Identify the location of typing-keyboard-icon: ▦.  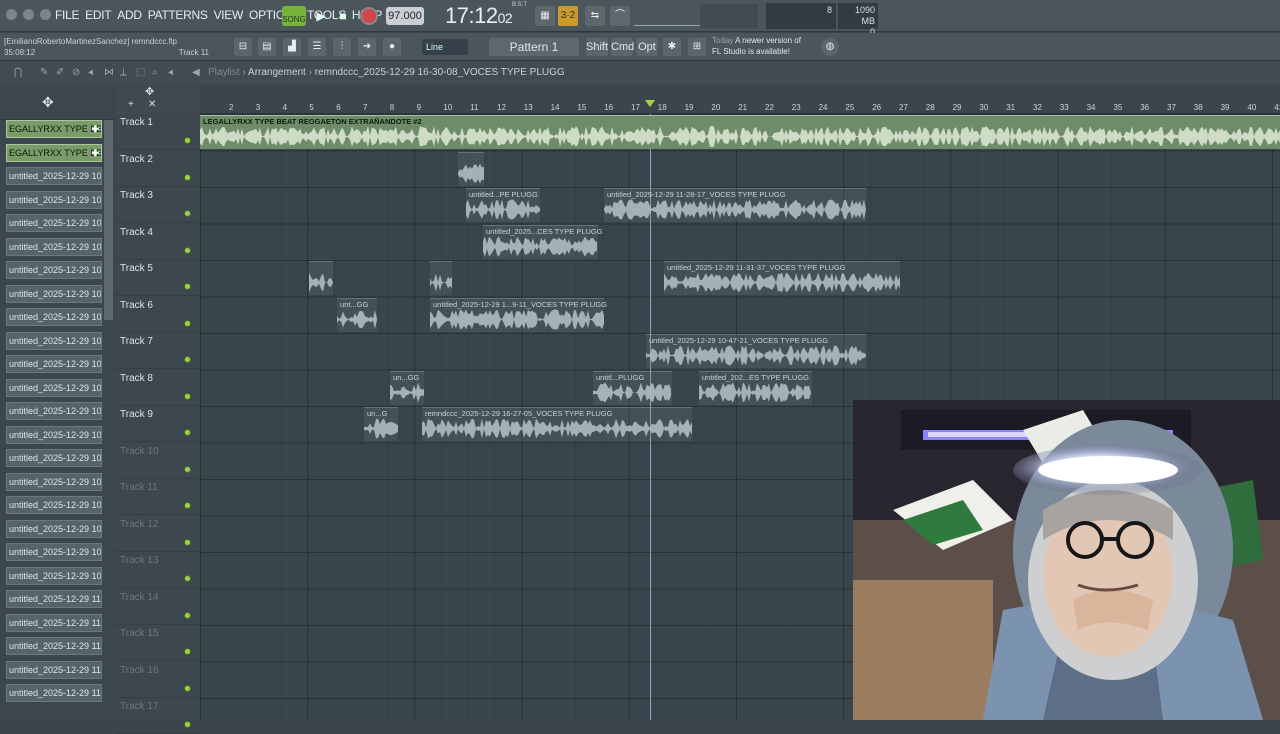
(545, 16).